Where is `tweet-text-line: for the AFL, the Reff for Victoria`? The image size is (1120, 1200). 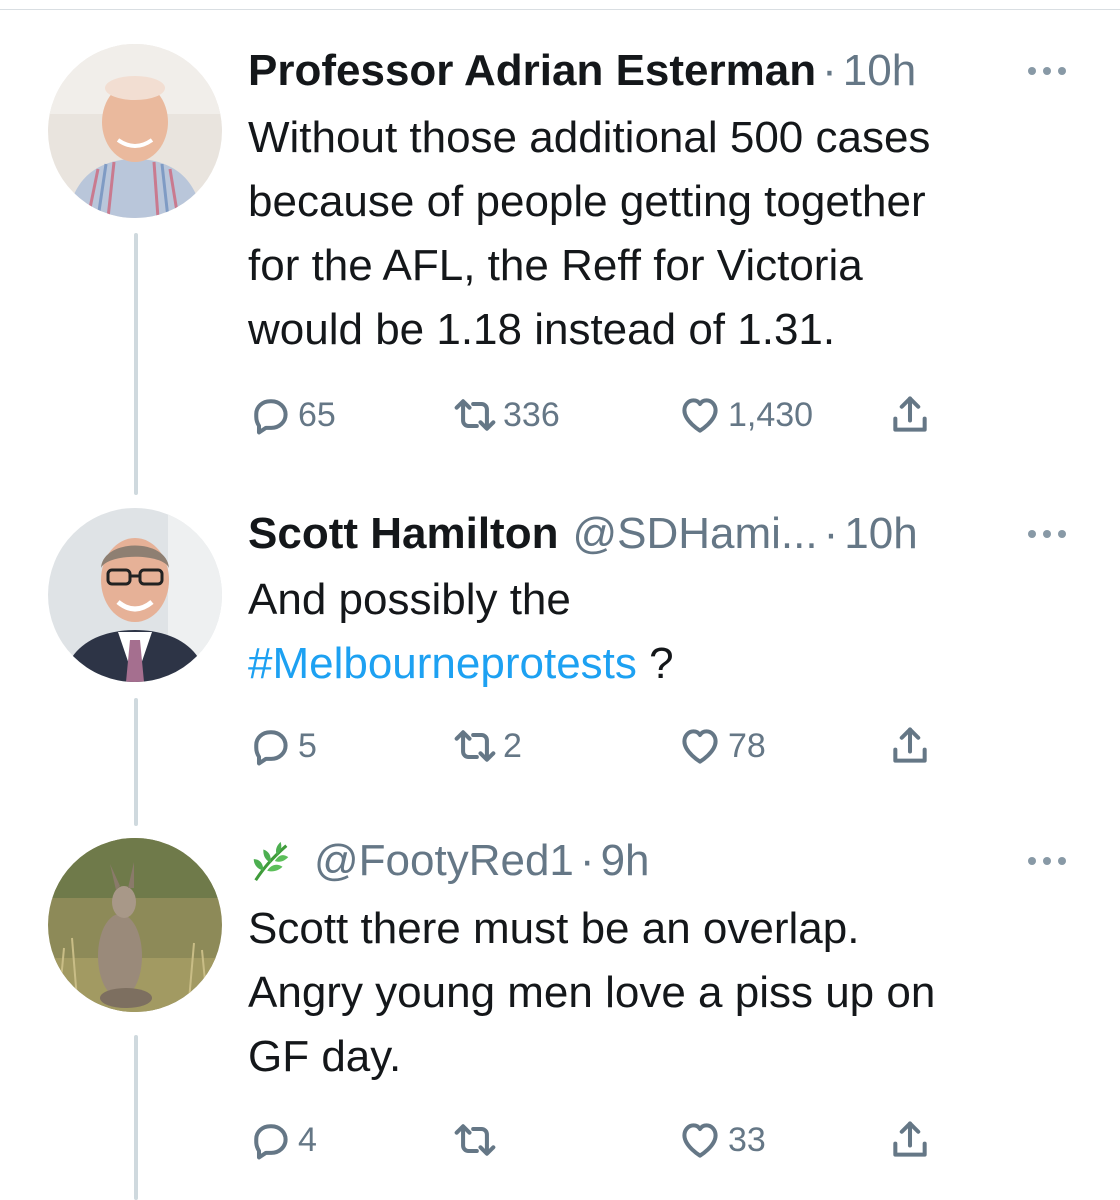
tweet-text-line: for the AFL, the Reff for Victoria is located at coordinates (555, 265).